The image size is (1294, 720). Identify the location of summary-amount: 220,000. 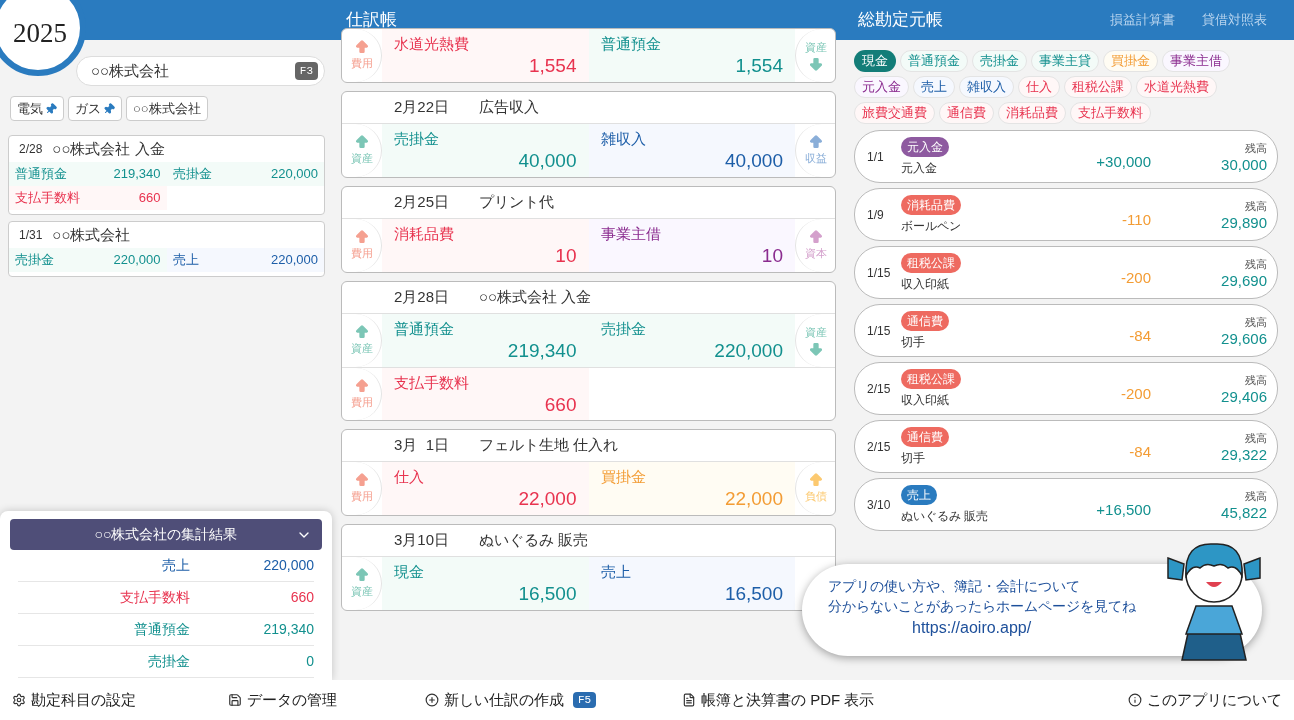
(288, 565).